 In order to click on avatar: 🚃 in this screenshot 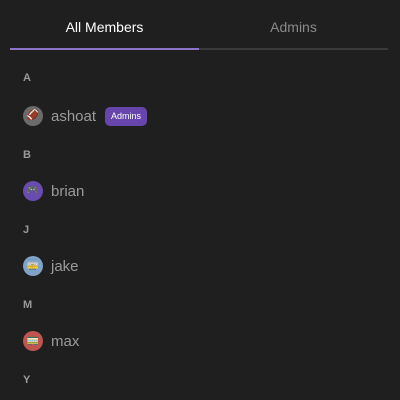, I will do `click(33, 341)`.